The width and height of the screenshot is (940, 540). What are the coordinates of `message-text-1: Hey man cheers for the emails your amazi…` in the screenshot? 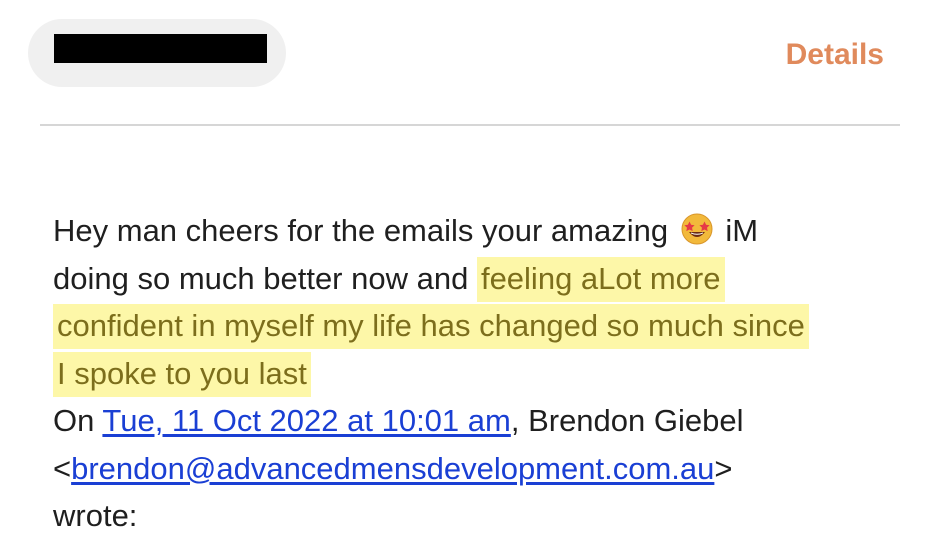 It's located at (361, 230).